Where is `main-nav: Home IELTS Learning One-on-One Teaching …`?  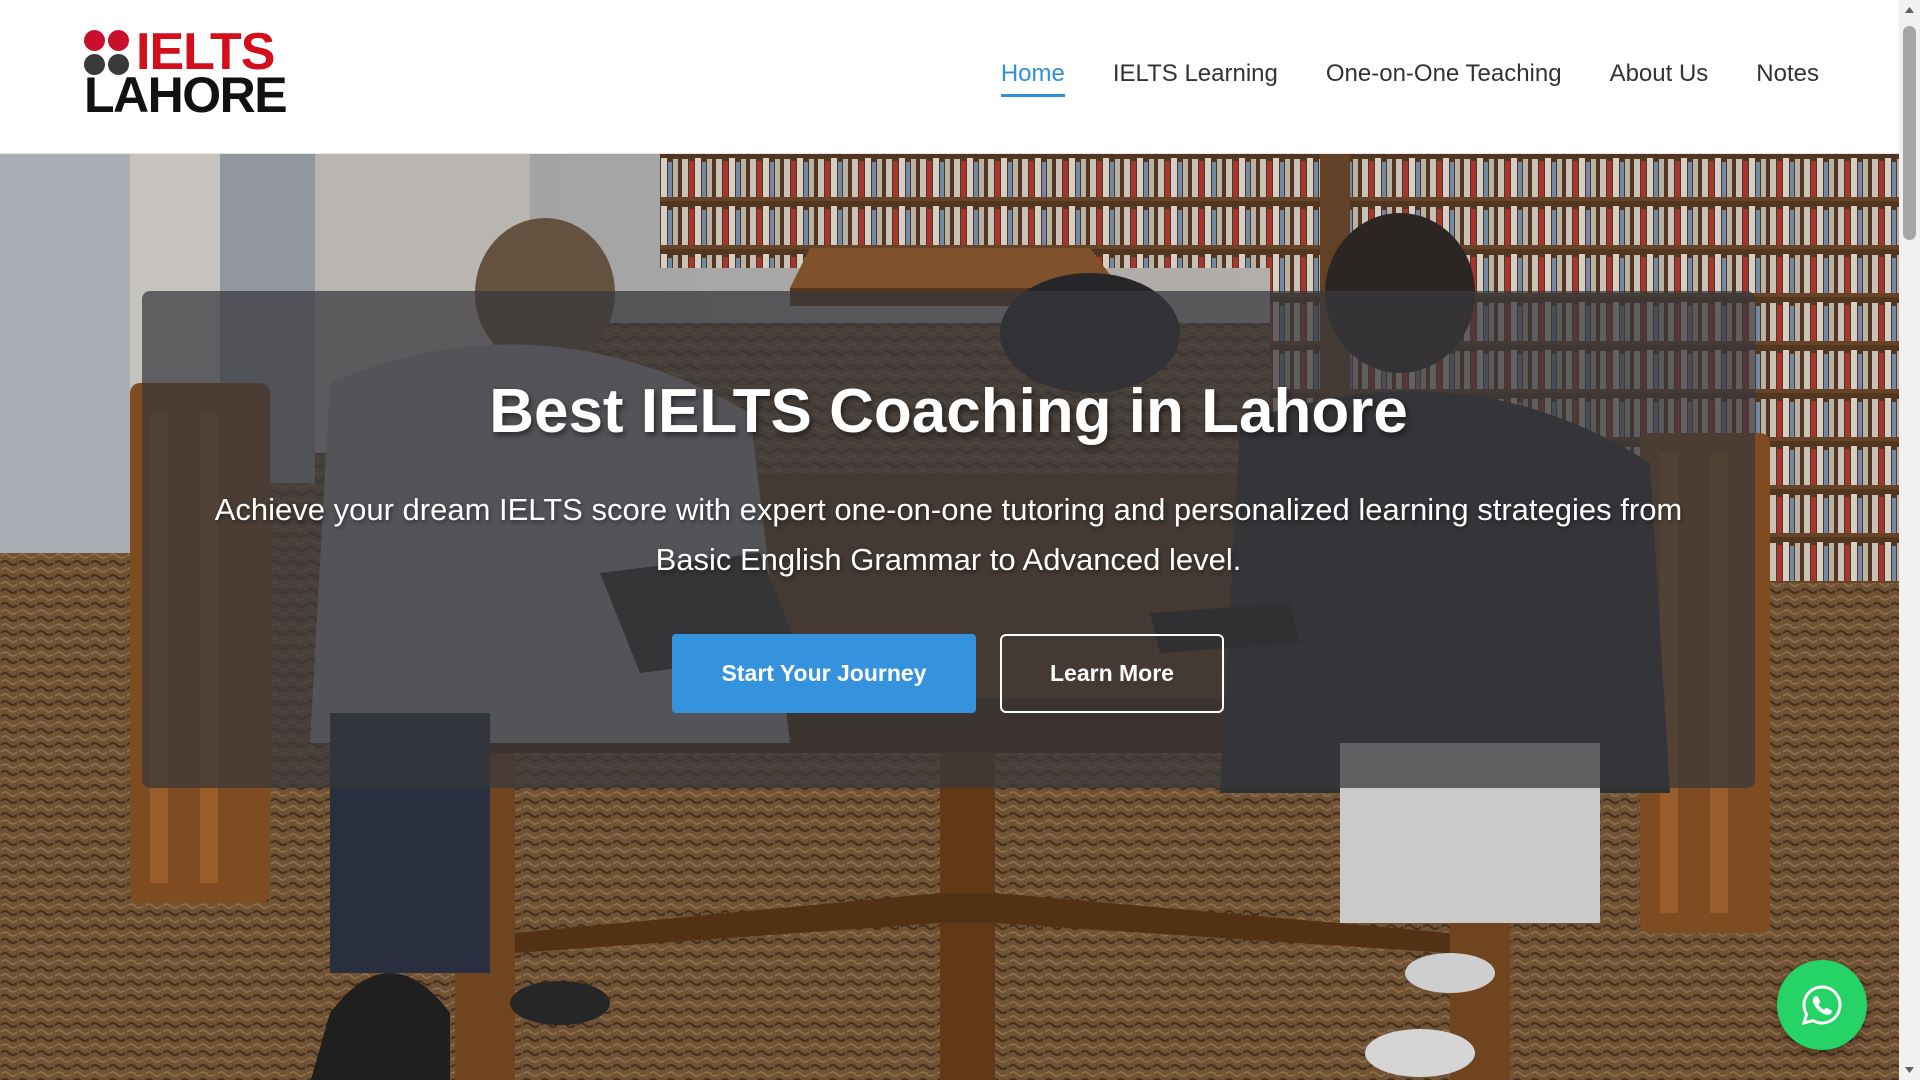 main-nav: Home IELTS Learning One-on-One Teaching … is located at coordinates (1409, 78).